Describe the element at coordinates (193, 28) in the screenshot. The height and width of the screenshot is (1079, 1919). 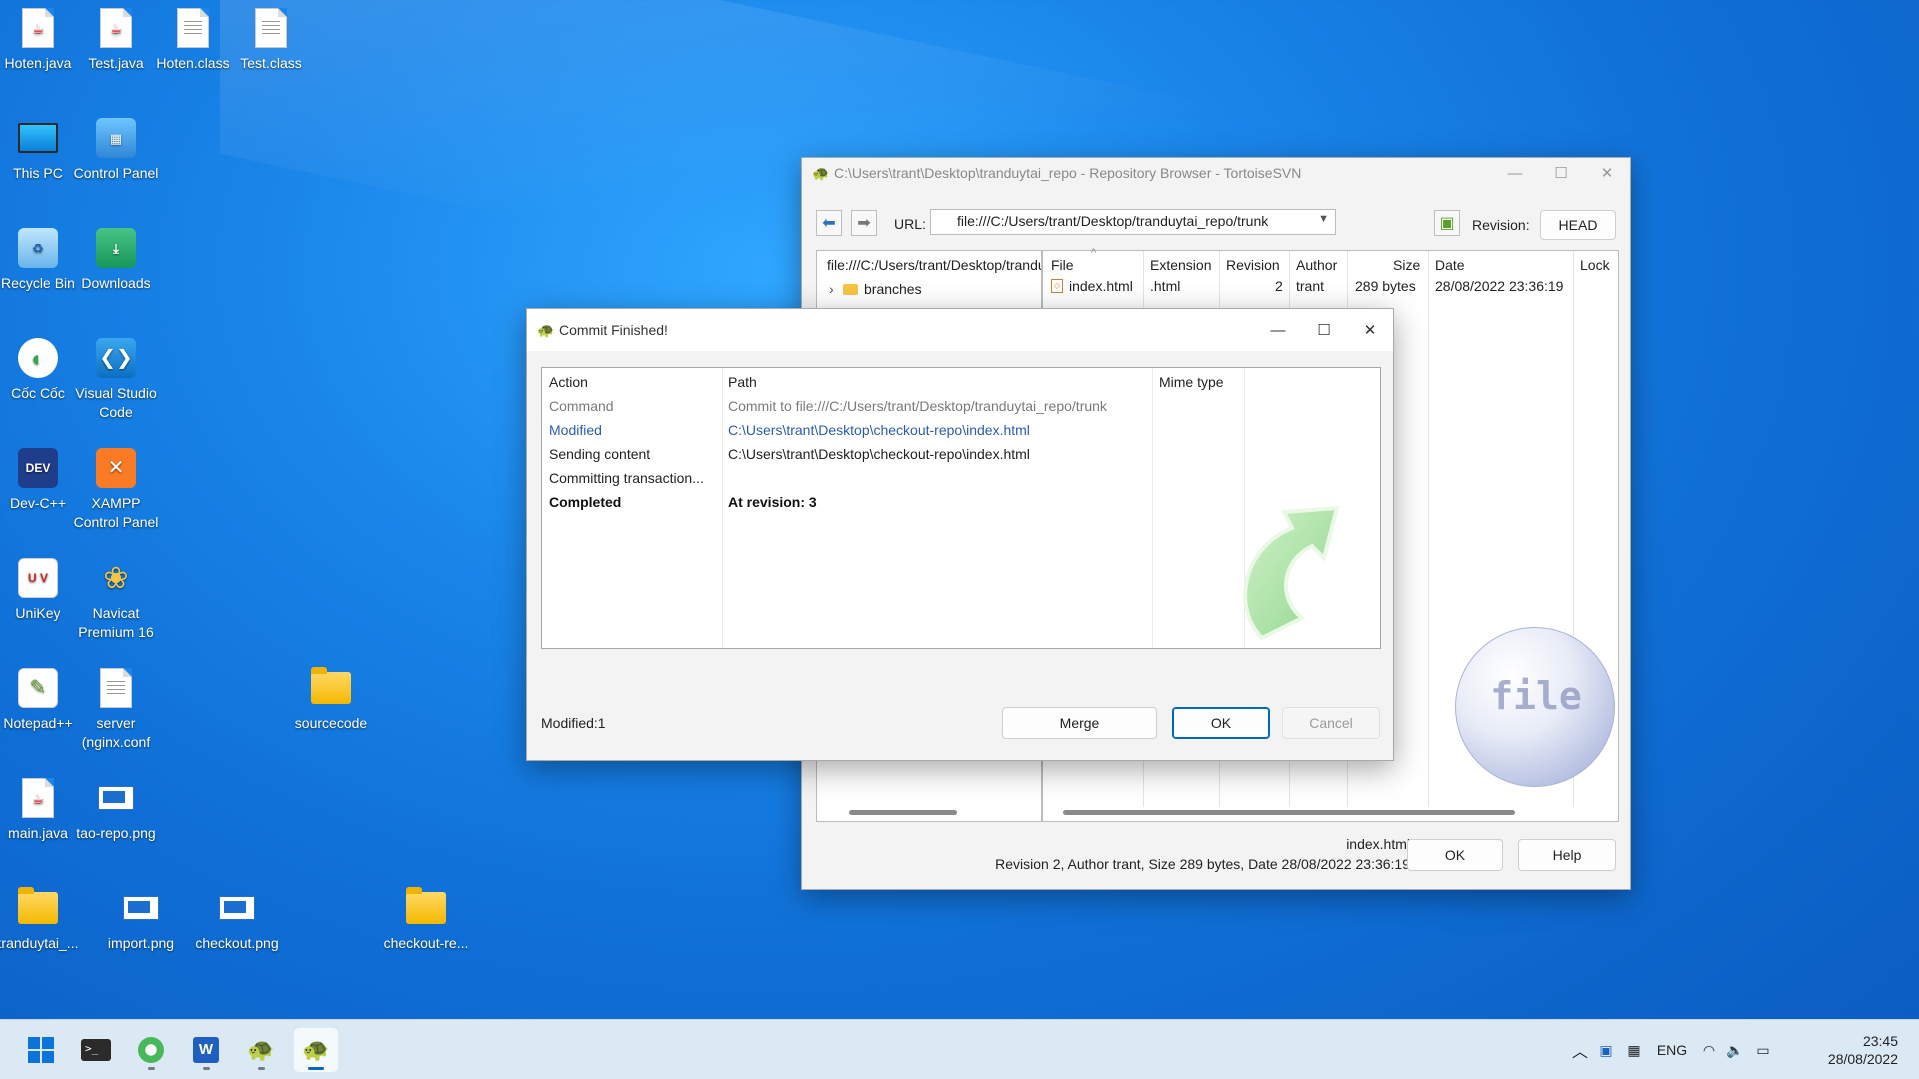
I see `class-file-icon` at that location.